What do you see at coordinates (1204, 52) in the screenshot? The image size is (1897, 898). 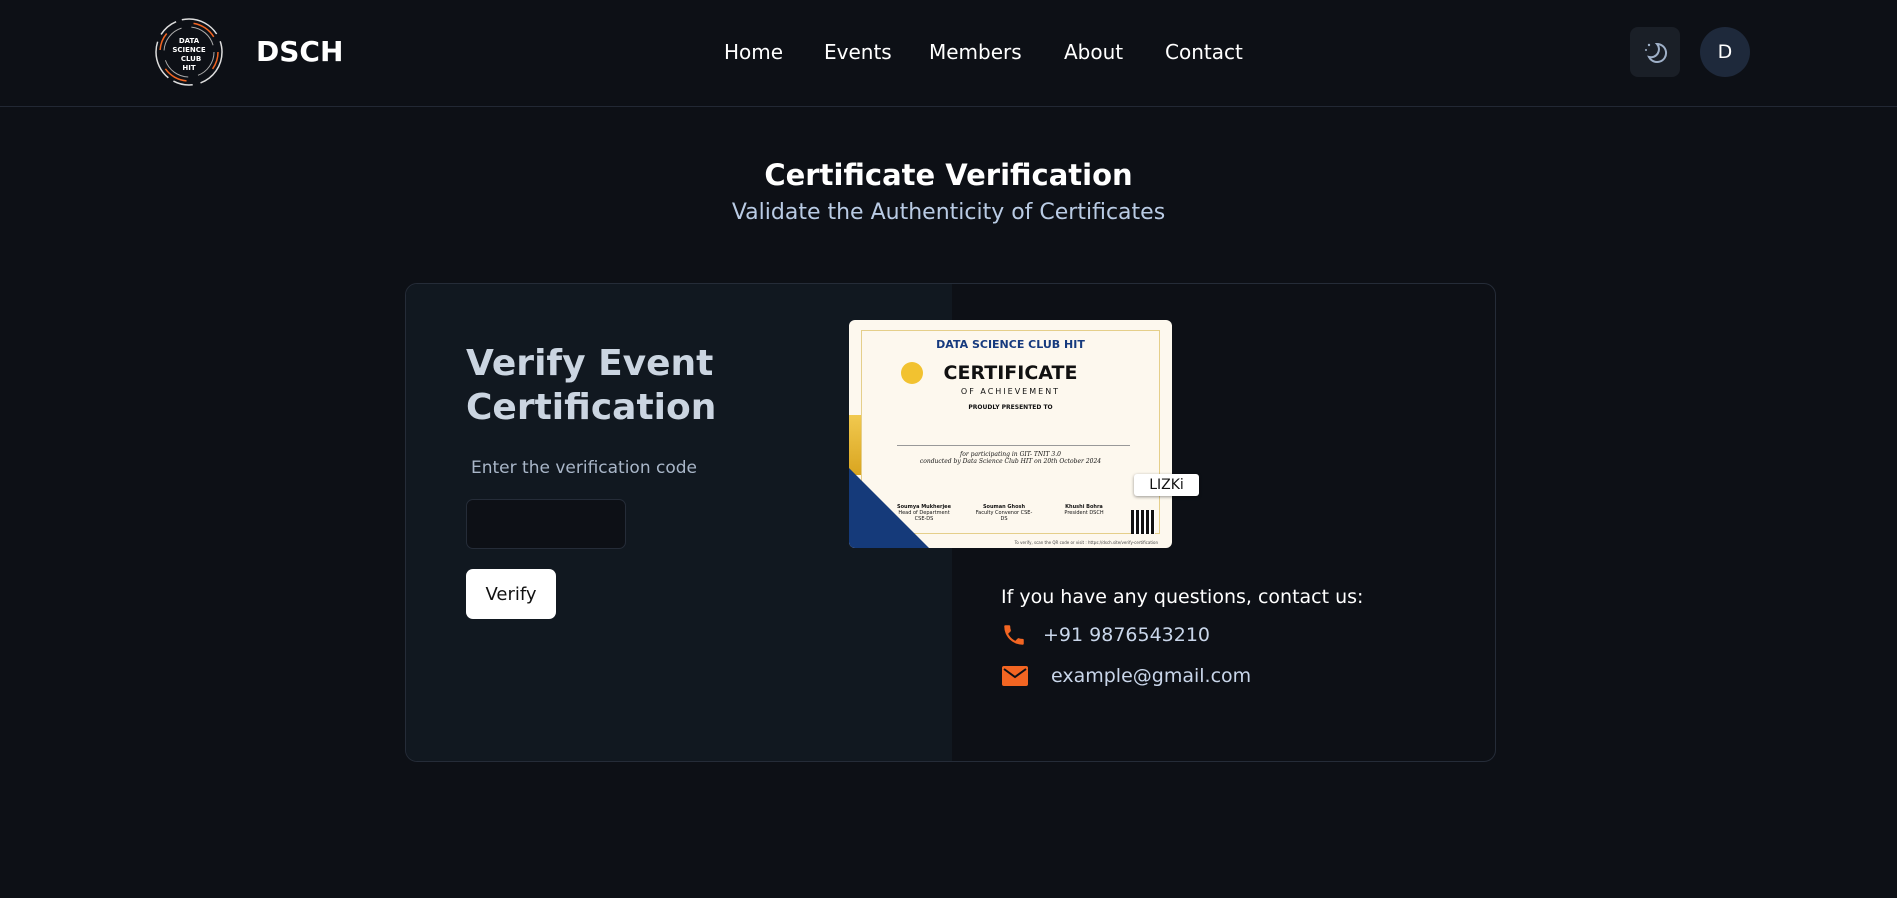 I see `nav-contact: Contact` at bounding box center [1204, 52].